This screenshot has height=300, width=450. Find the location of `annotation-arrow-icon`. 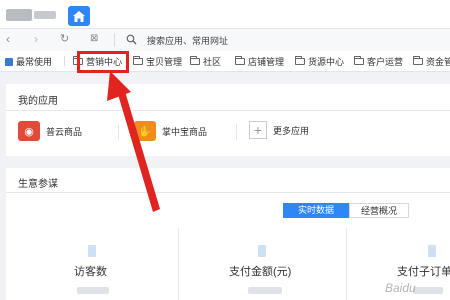

annotation-arrow-icon is located at coordinates (133, 141).